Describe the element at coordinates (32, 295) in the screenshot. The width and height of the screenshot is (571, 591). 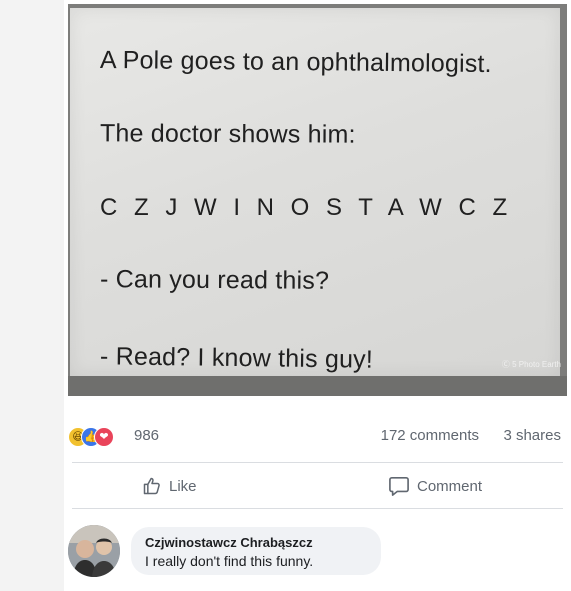
I see `left-gutter` at that location.